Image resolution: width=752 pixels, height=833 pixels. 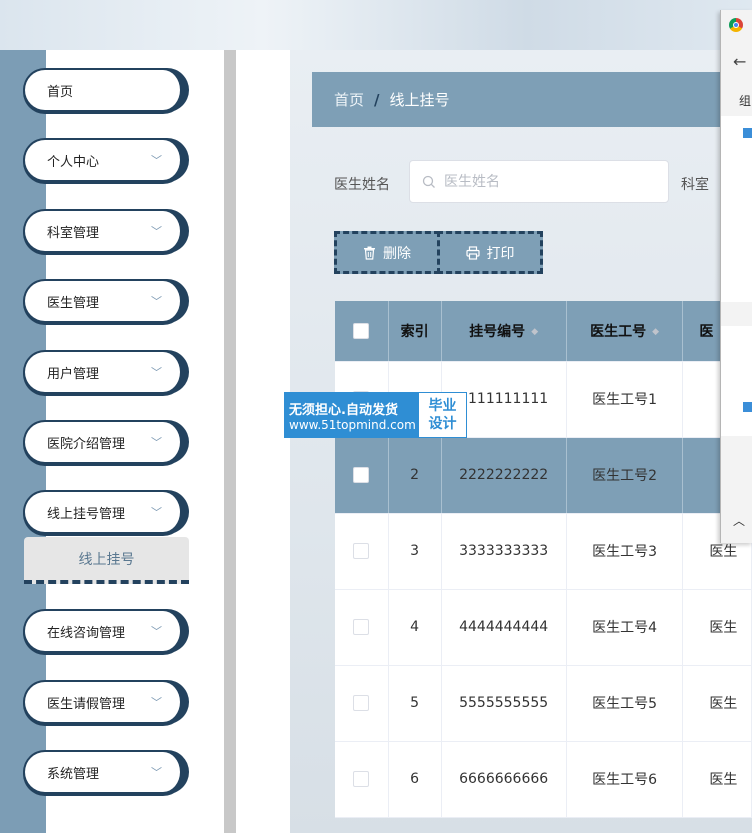 What do you see at coordinates (625, 475) in the screenshot?
I see `row-doctor-id: 医生工号2` at bounding box center [625, 475].